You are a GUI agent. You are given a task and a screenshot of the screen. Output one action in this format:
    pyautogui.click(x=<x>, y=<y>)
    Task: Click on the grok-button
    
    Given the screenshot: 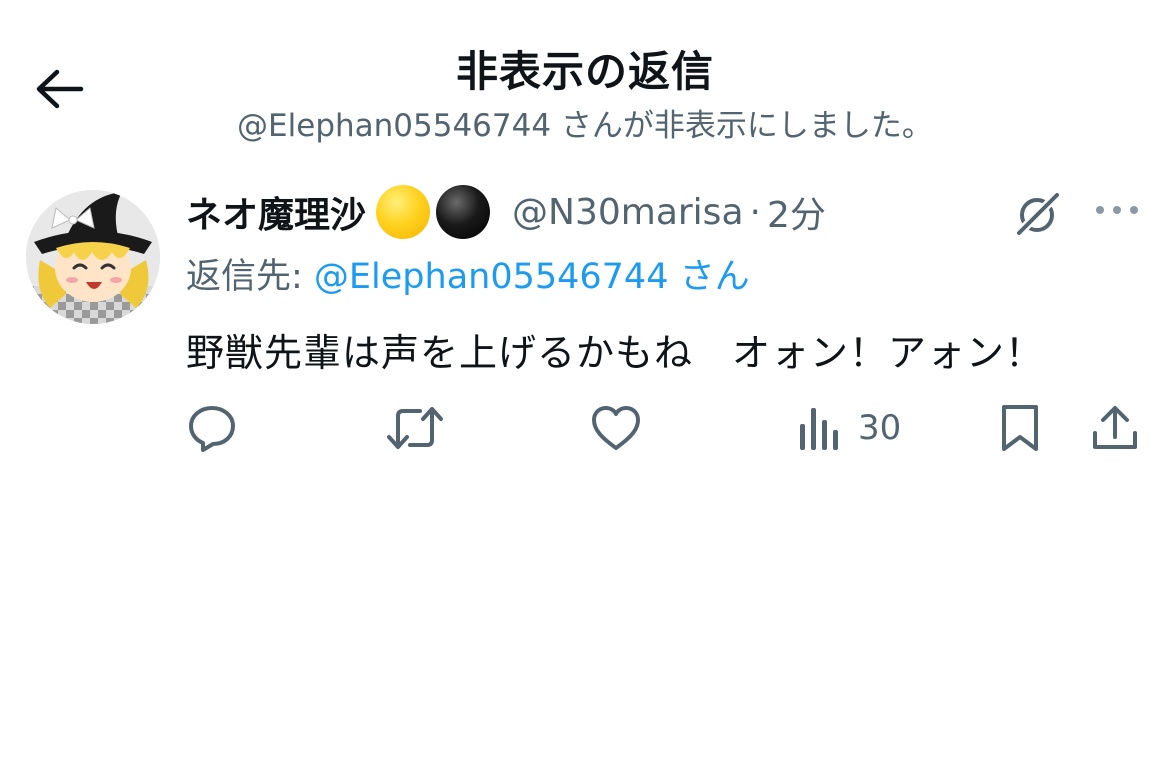 What is the action you would take?
    pyautogui.click(x=1038, y=214)
    